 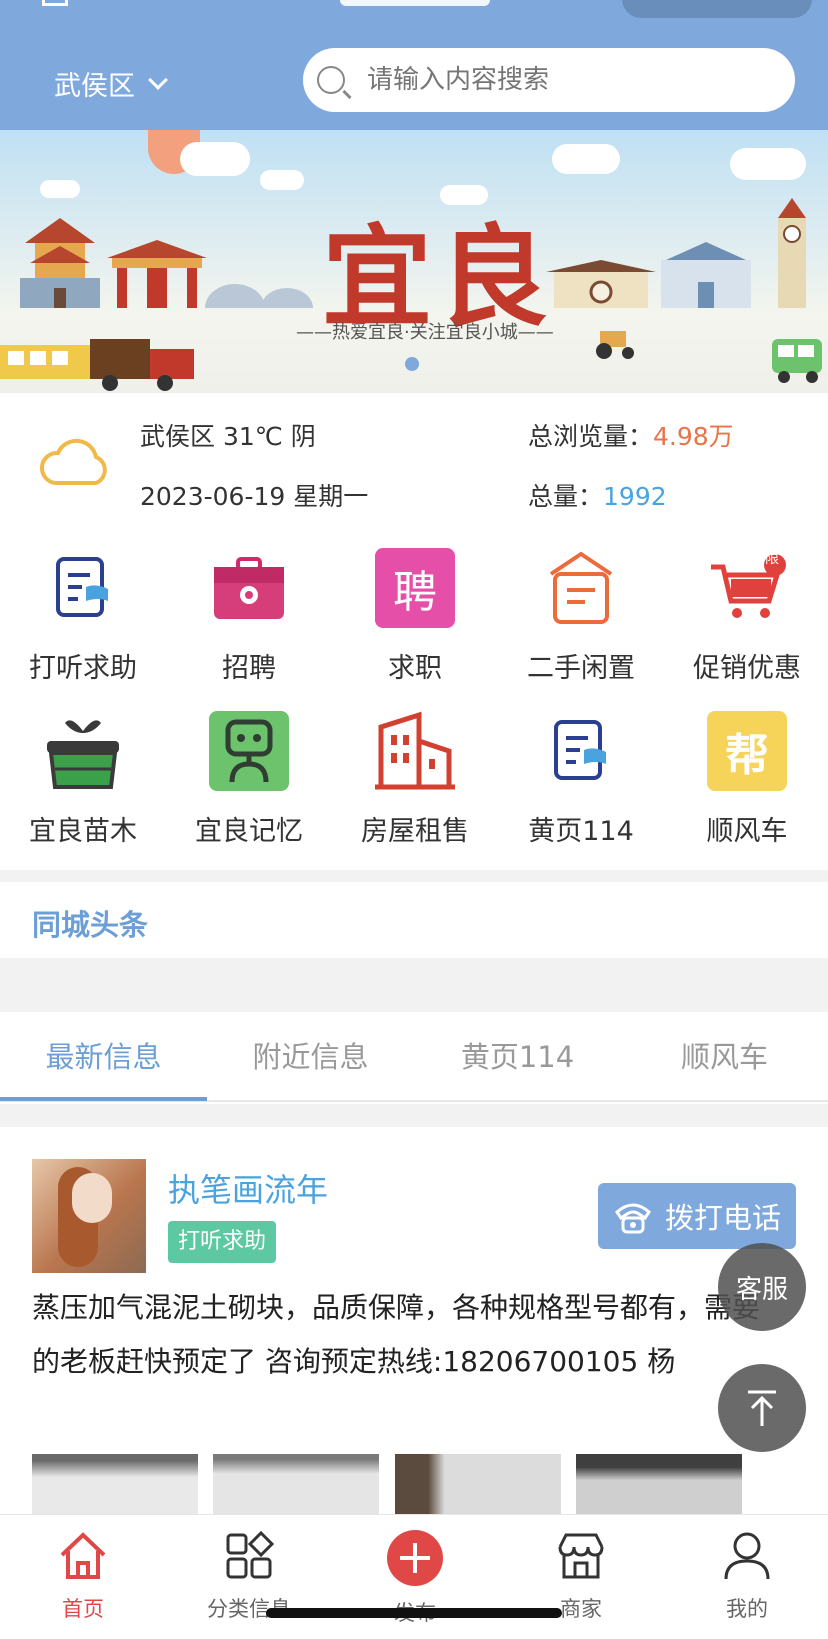 I want to click on total-views-label: 总浏览量：, so click(x=591, y=436).